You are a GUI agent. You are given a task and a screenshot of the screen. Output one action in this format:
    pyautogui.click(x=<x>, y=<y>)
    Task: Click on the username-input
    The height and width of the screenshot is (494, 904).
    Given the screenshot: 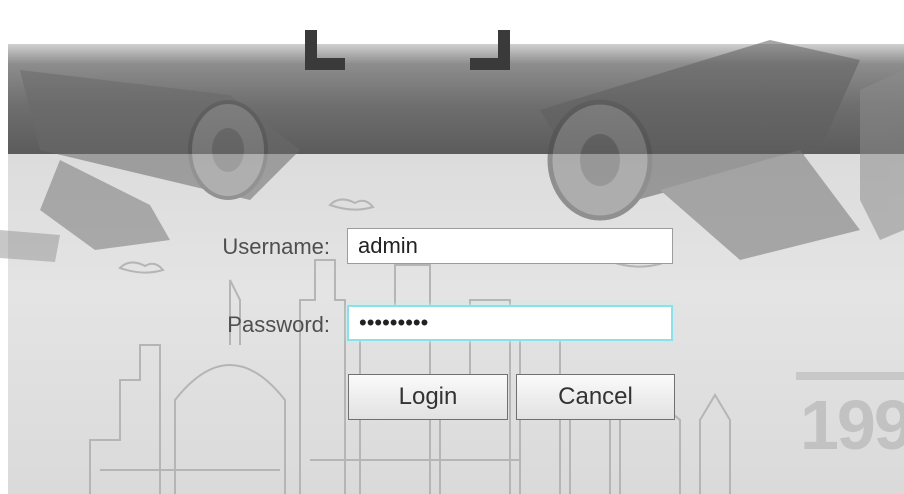 What is the action you would take?
    pyautogui.click(x=510, y=246)
    